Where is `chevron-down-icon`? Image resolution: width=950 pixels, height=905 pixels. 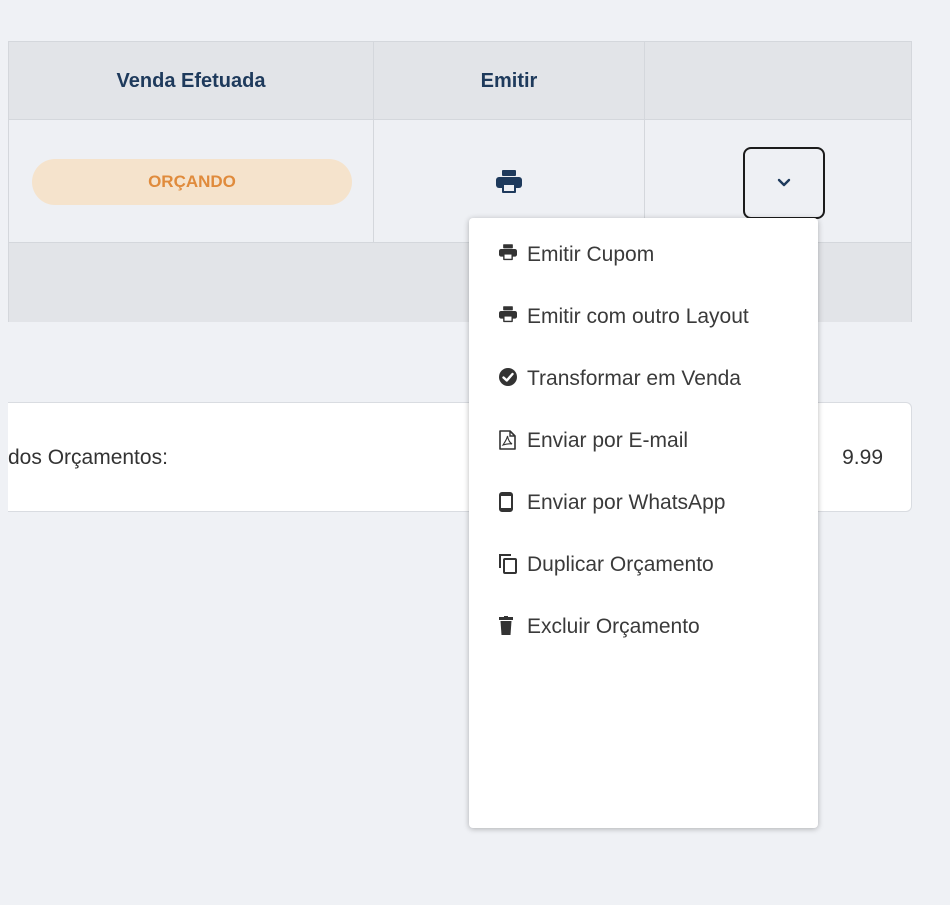
chevron-down-icon is located at coordinates (784, 182).